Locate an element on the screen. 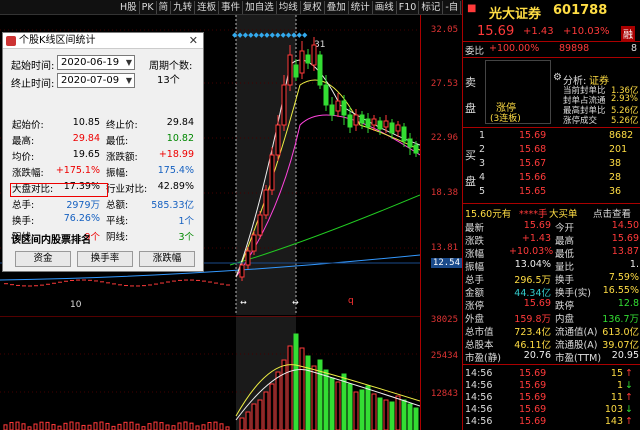  toolbar-item-0: H股 is located at coordinates (129, 7).